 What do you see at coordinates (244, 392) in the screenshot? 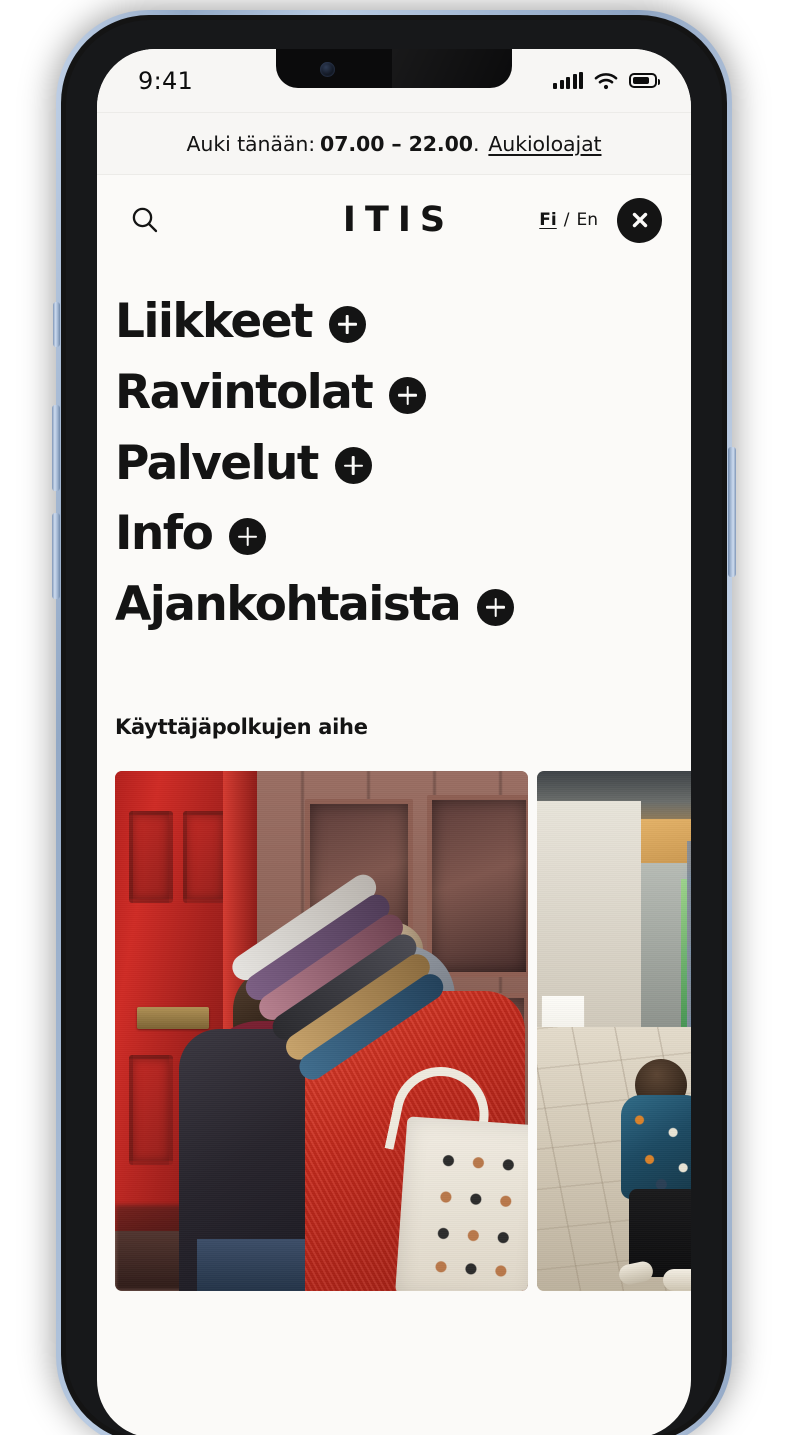
I see `nav-label: Ravintolat` at bounding box center [244, 392].